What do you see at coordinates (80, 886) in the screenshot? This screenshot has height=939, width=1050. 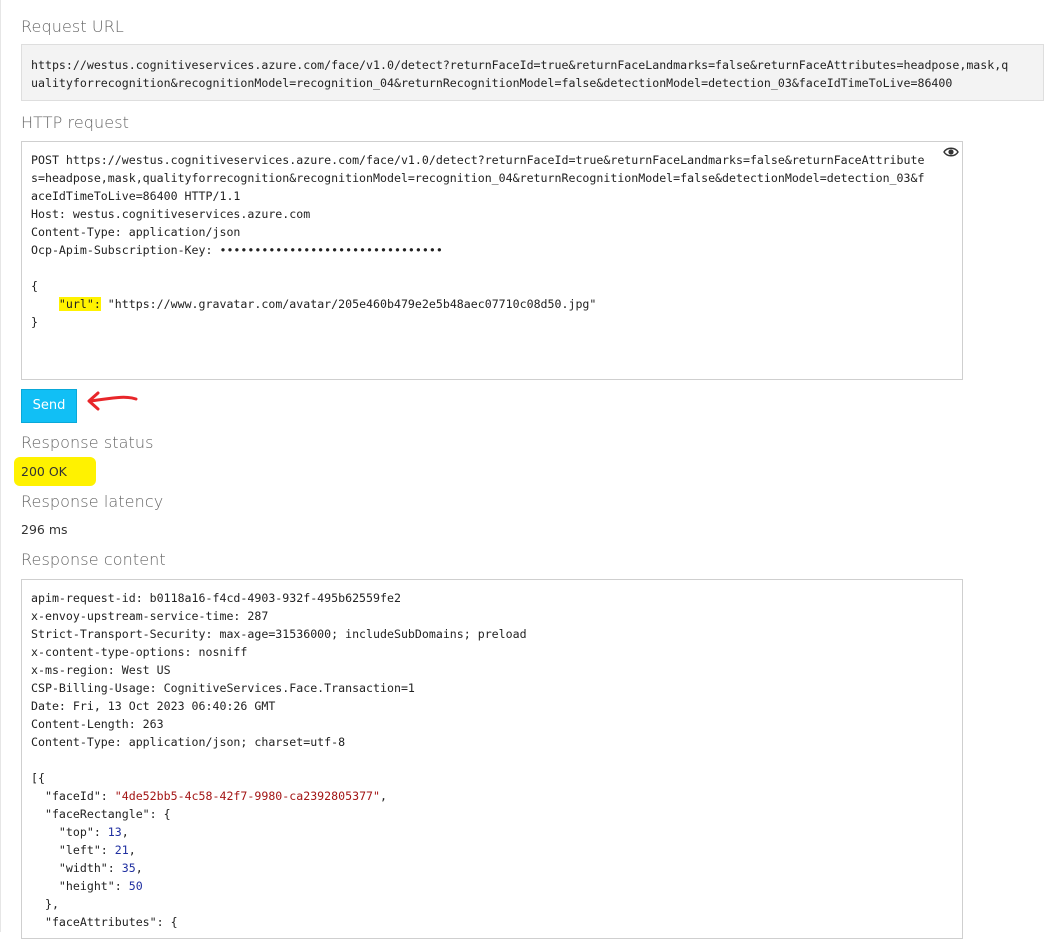 I see `json-key-height: "height":` at bounding box center [80, 886].